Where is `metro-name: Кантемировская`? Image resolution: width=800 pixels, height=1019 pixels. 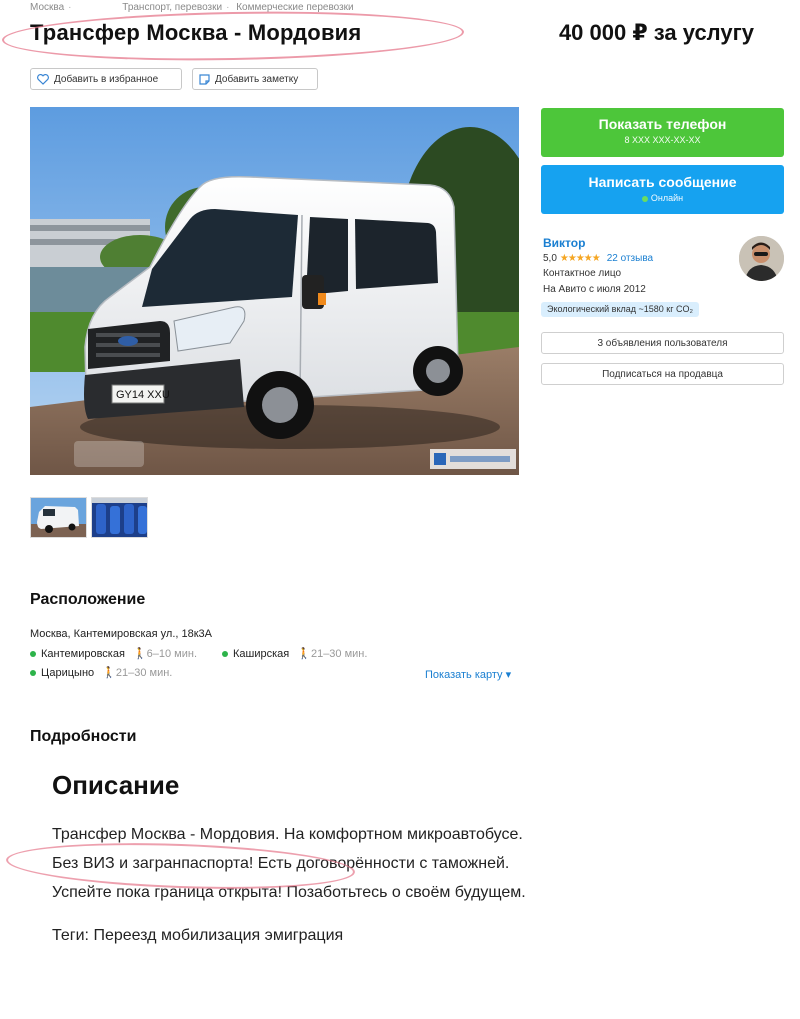
metro-name: Кантемировская is located at coordinates (83, 653).